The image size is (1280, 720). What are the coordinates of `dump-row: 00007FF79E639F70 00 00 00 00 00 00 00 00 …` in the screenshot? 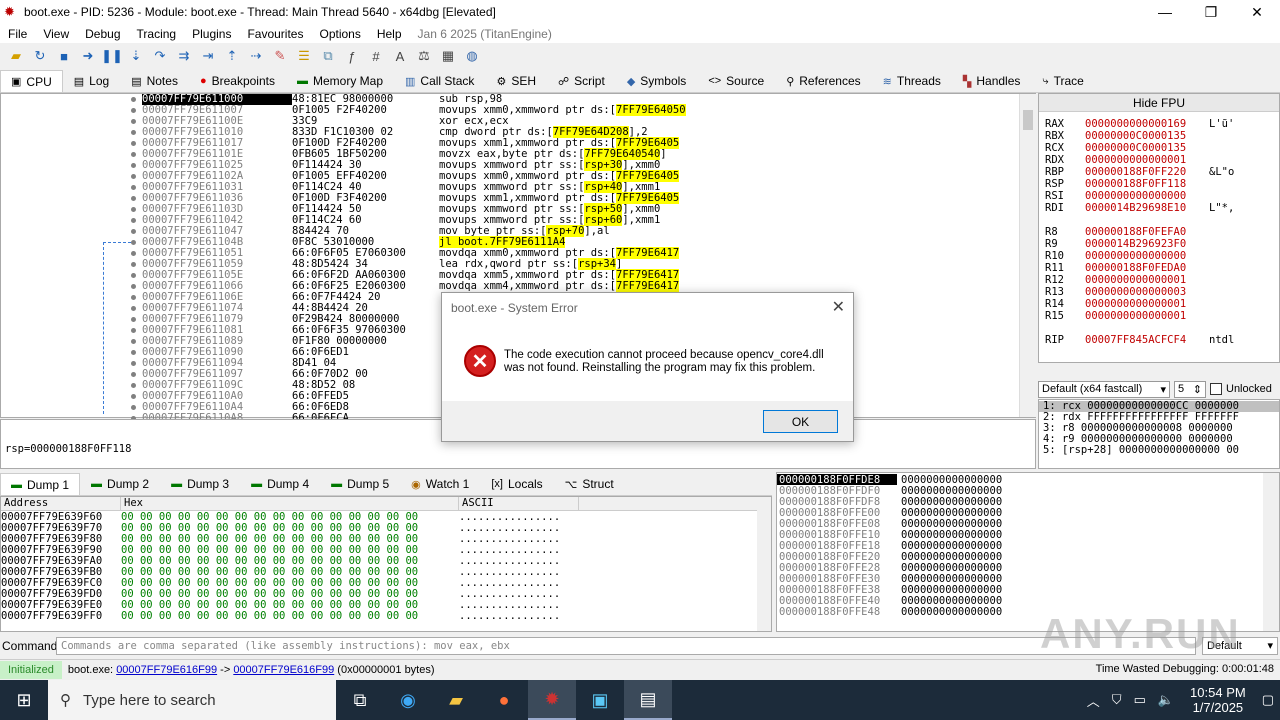 It's located at (386, 528).